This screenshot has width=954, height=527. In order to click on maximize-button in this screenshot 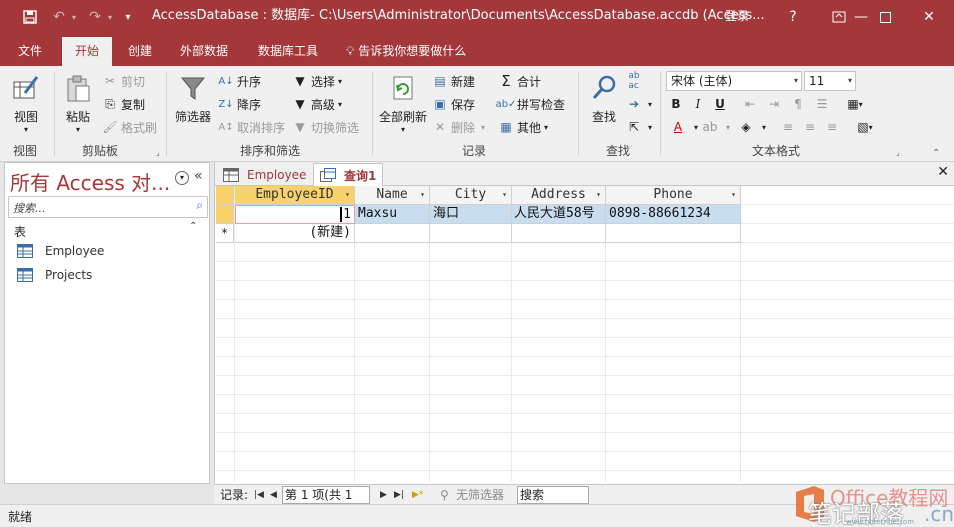, I will do `click(885, 17)`.